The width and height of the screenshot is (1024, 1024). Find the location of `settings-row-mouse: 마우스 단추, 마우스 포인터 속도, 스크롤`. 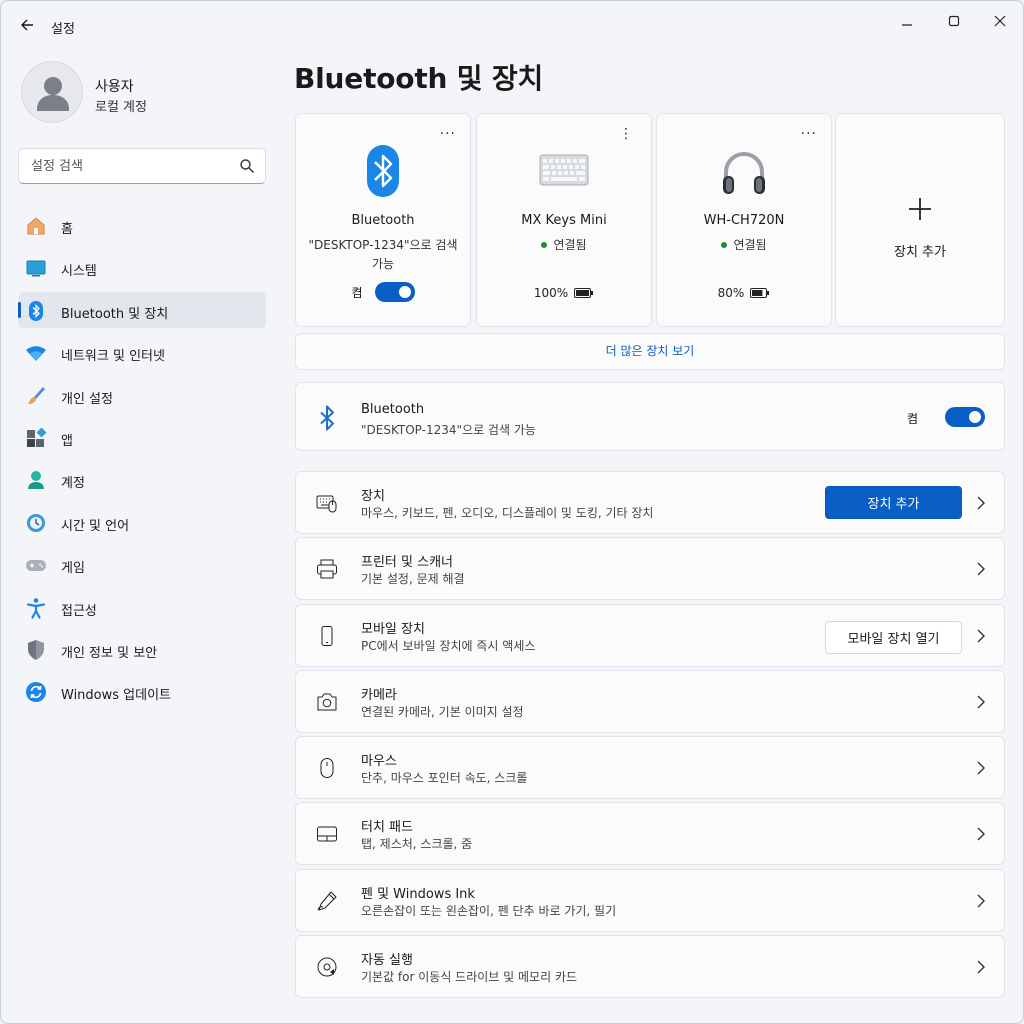

settings-row-mouse: 마우스 단추, 마우스 포인터 속도, 스크롤 is located at coordinates (650, 768).